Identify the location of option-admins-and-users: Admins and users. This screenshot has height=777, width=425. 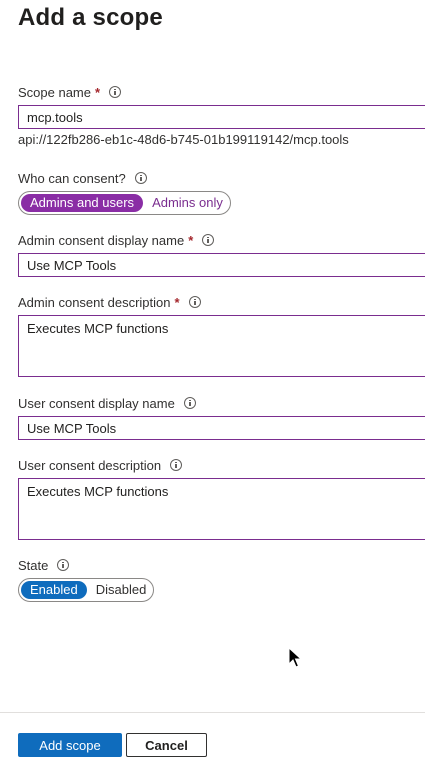
(82, 203).